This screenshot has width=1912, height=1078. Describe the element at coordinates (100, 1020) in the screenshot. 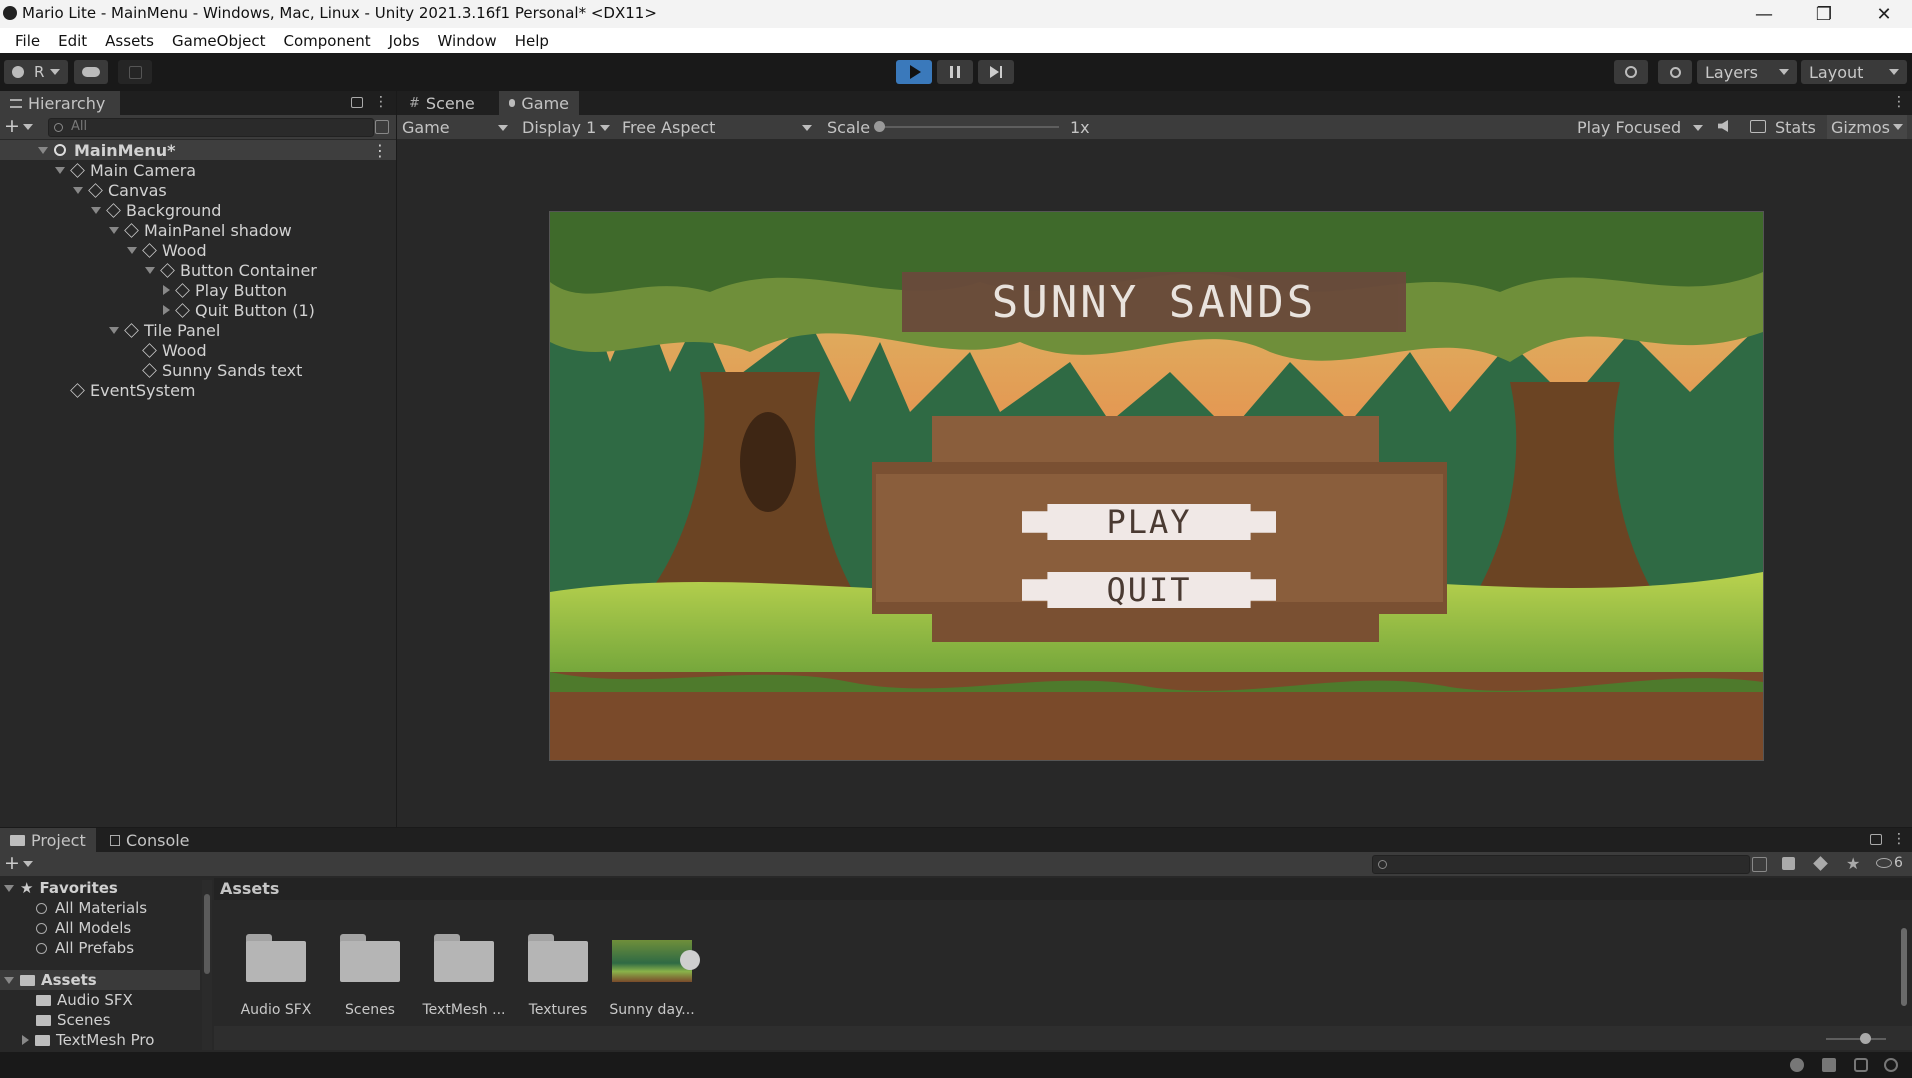

I see `asset-folder: Scenes` at that location.